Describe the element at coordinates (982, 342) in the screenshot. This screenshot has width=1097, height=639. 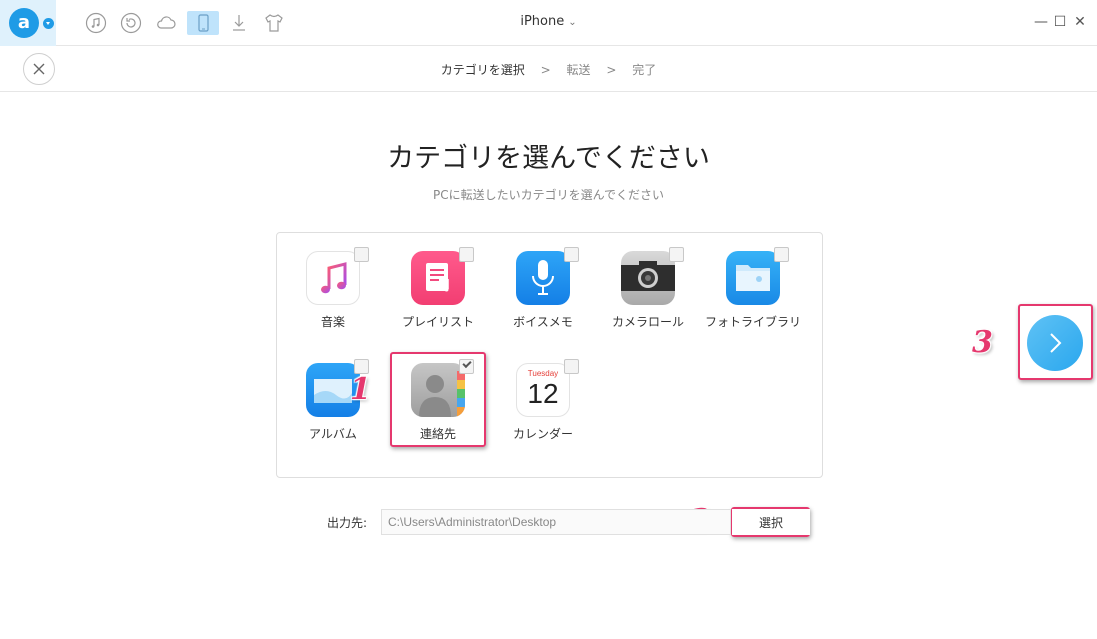
I see `annotation-mark-3: 3` at that location.